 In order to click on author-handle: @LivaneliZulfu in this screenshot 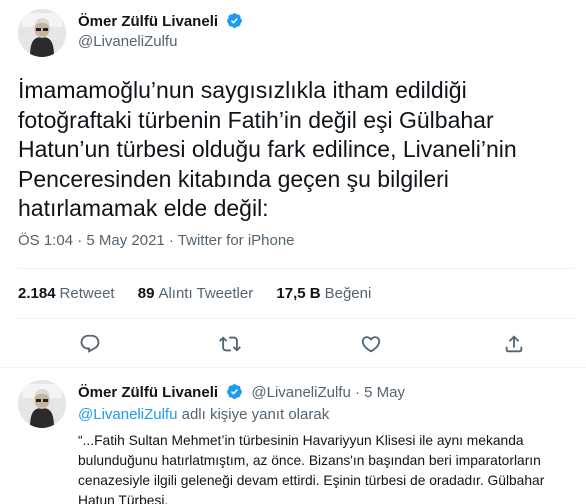, I will do `click(127, 41)`.